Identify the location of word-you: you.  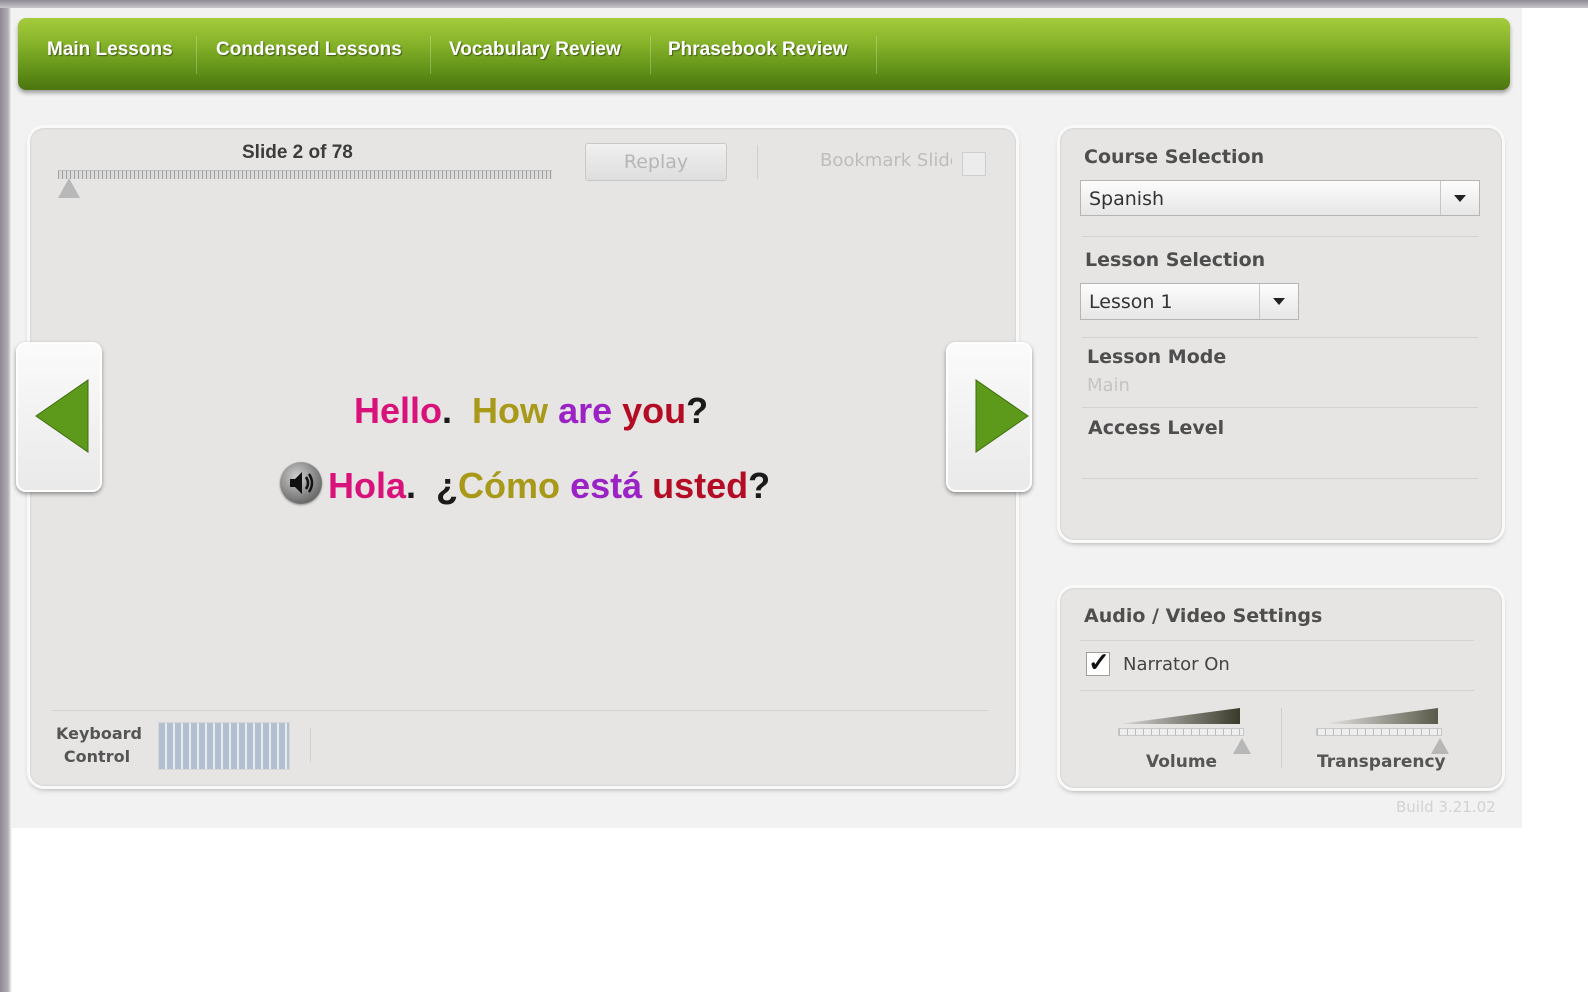
(654, 410).